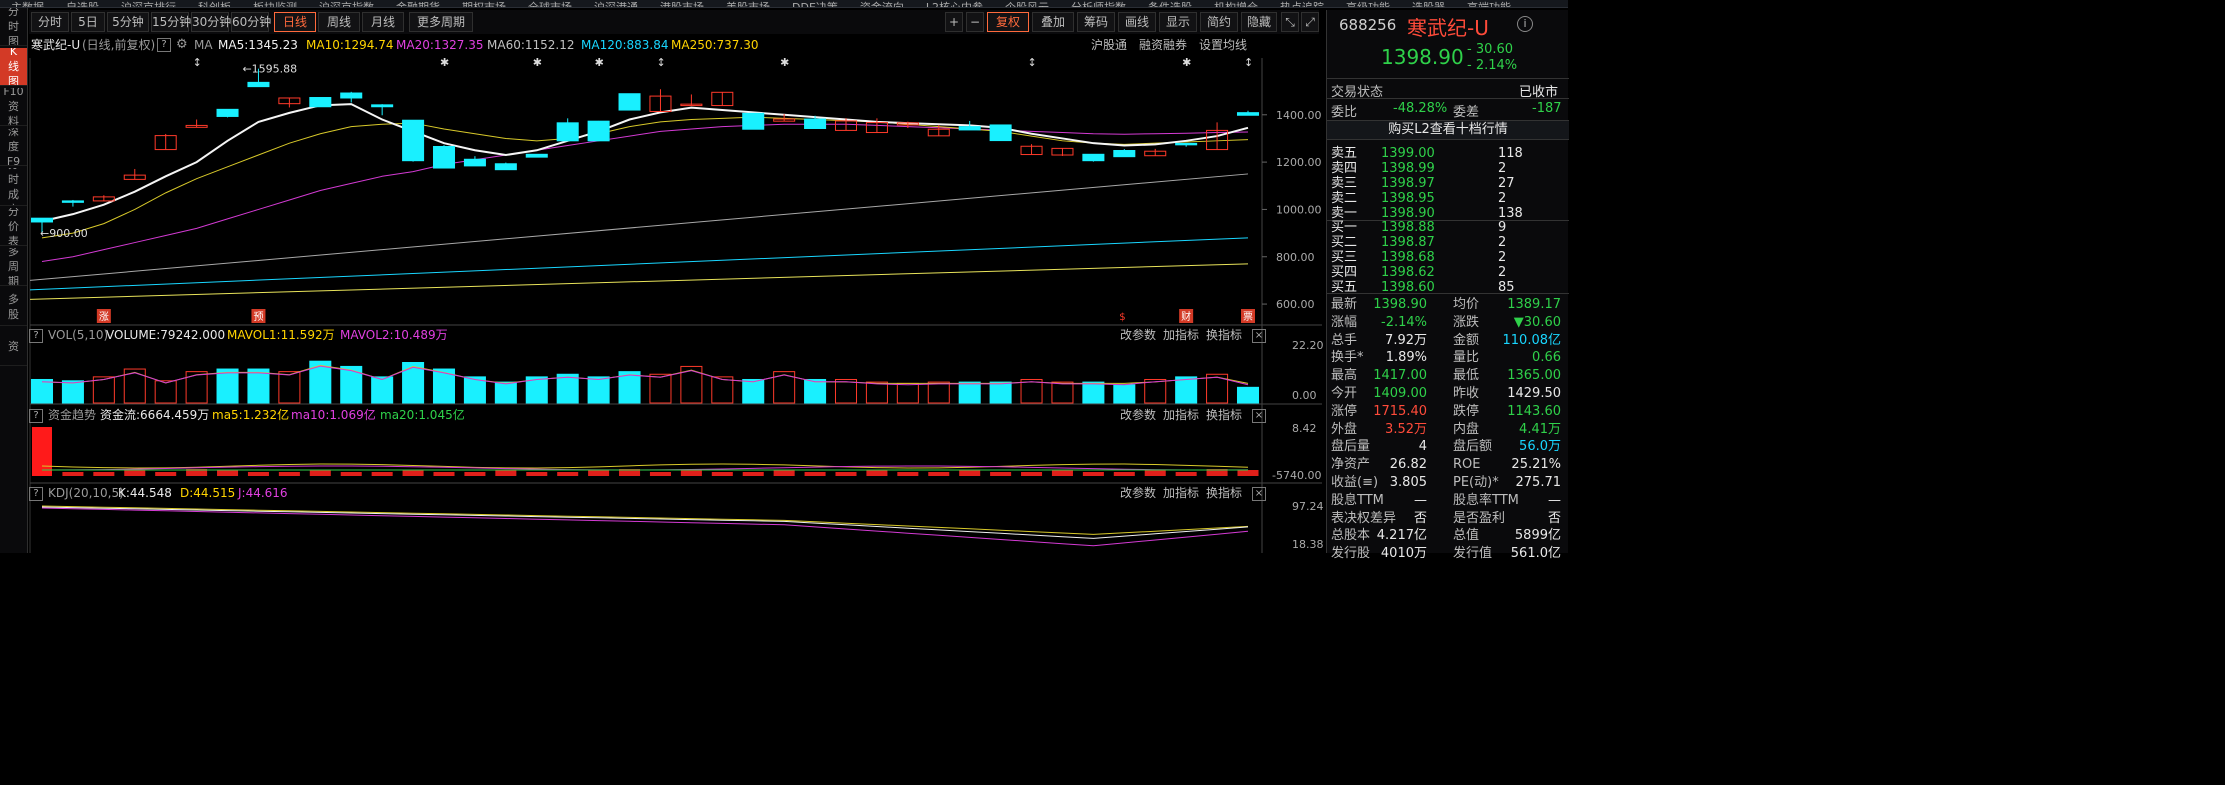 Image resolution: width=2225 pixels, height=785 pixels. I want to click on y-tick-label: 800.00, so click(1295, 257).